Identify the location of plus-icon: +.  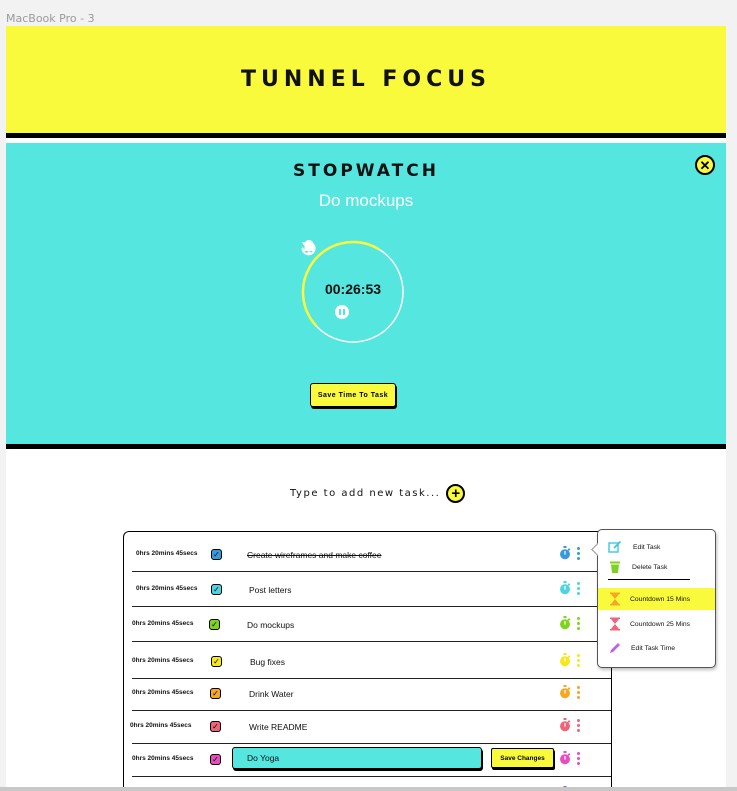
(456, 493).